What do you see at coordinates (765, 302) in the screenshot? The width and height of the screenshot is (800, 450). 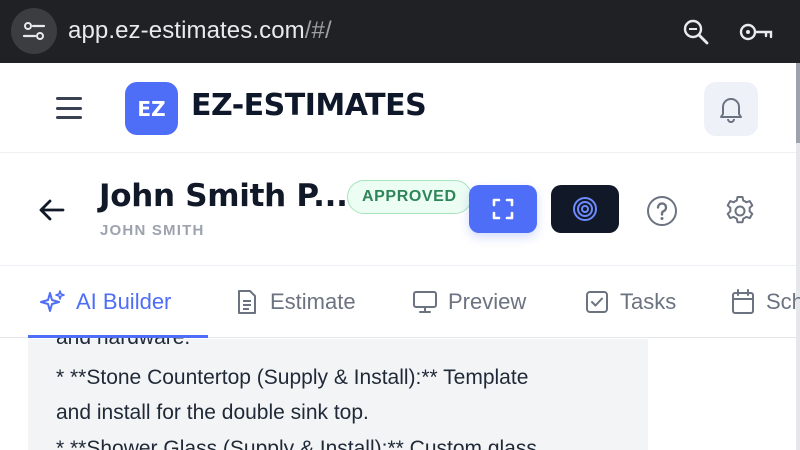 I see `tab-schedule: Sch` at bounding box center [765, 302].